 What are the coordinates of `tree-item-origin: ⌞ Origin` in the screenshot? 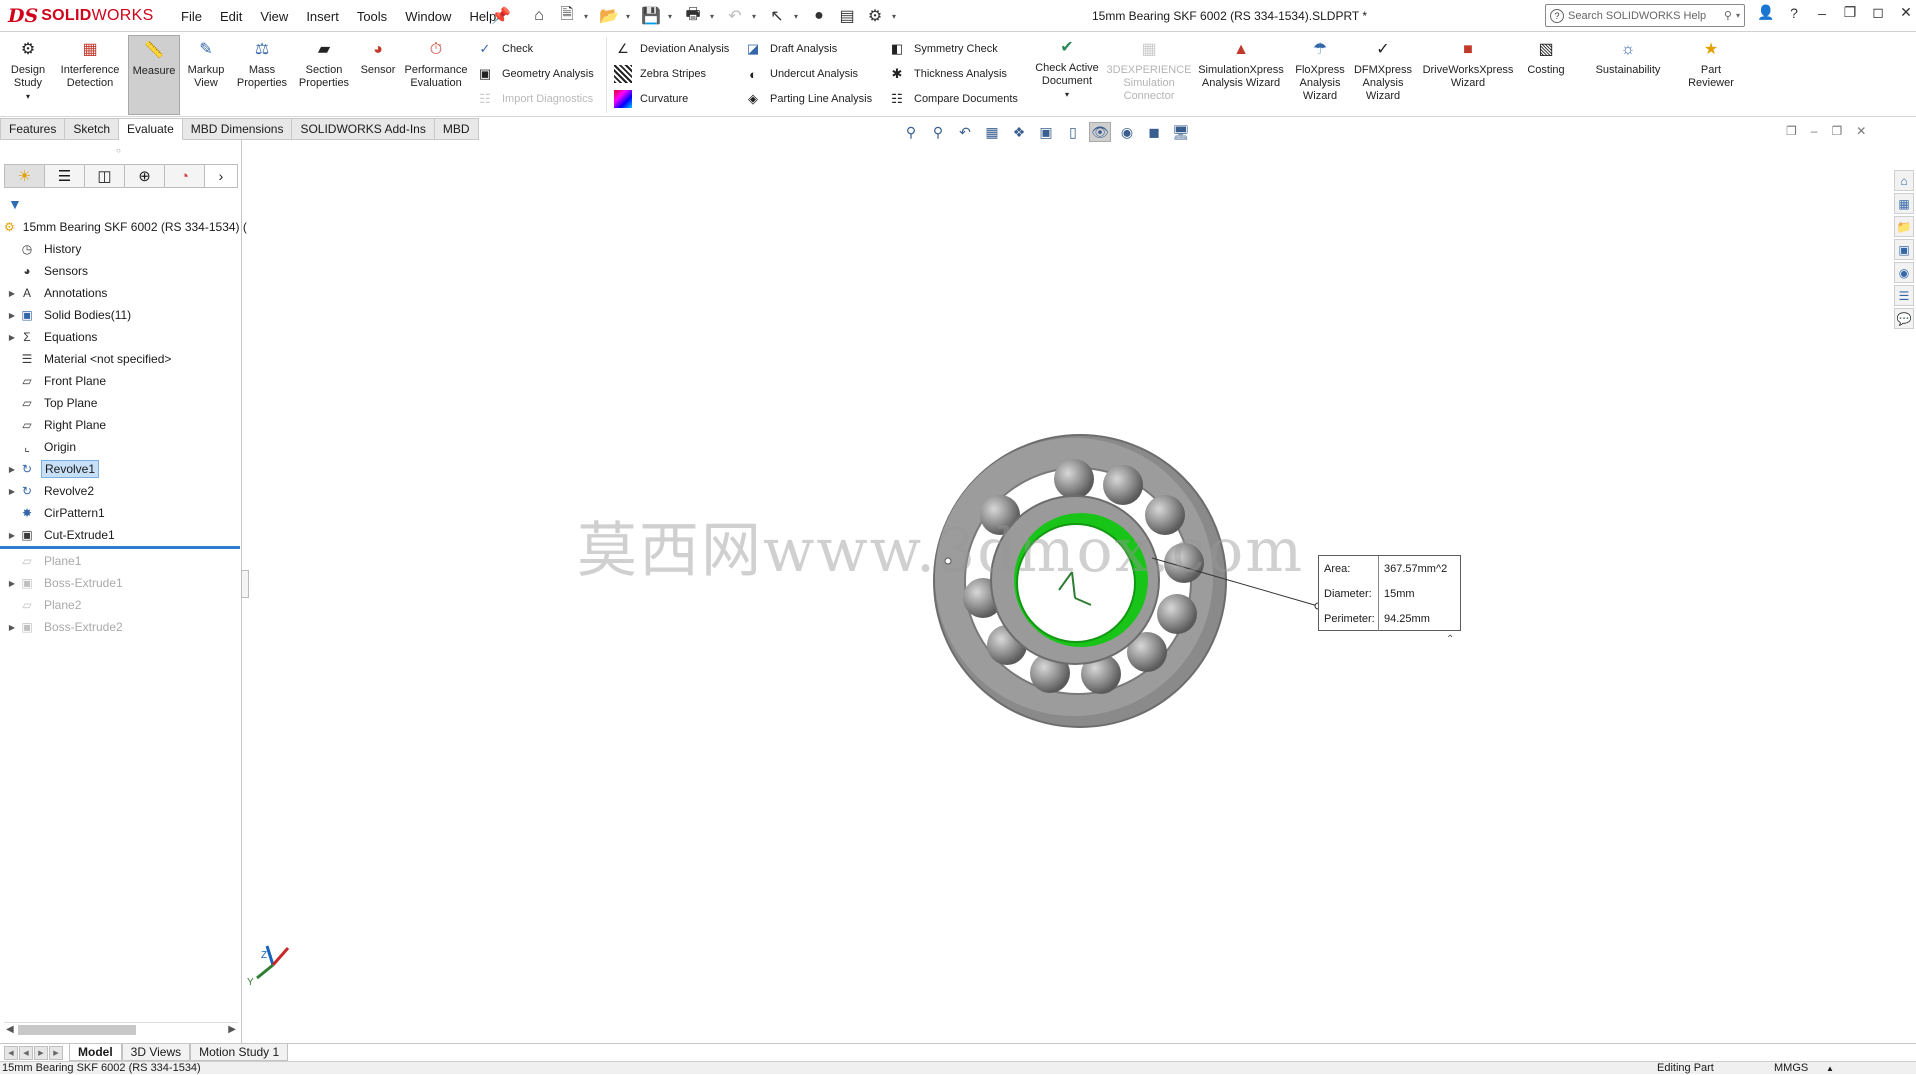 It's located at (121, 447).